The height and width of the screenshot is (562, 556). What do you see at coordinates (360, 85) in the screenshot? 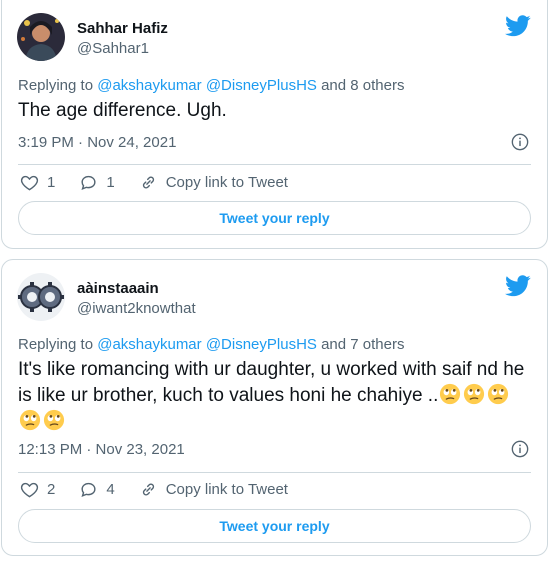
I see `replying-suffix: and 8 others` at bounding box center [360, 85].